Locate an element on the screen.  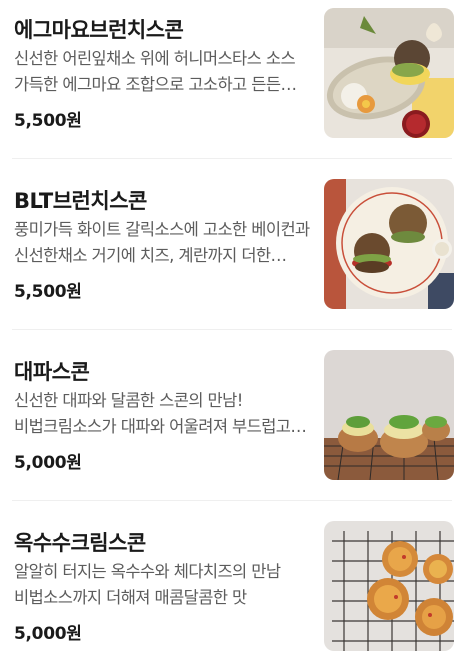
corn-cream-scone-illustration is located at coordinates (389, 586).